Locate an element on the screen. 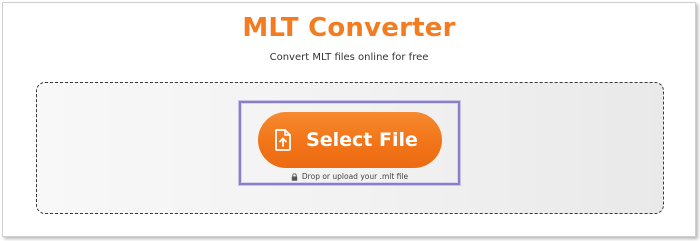 Image resolution: width=700 pixels, height=241 pixels. upload-hint-text: Drop or upload your .mlt file is located at coordinates (355, 176).